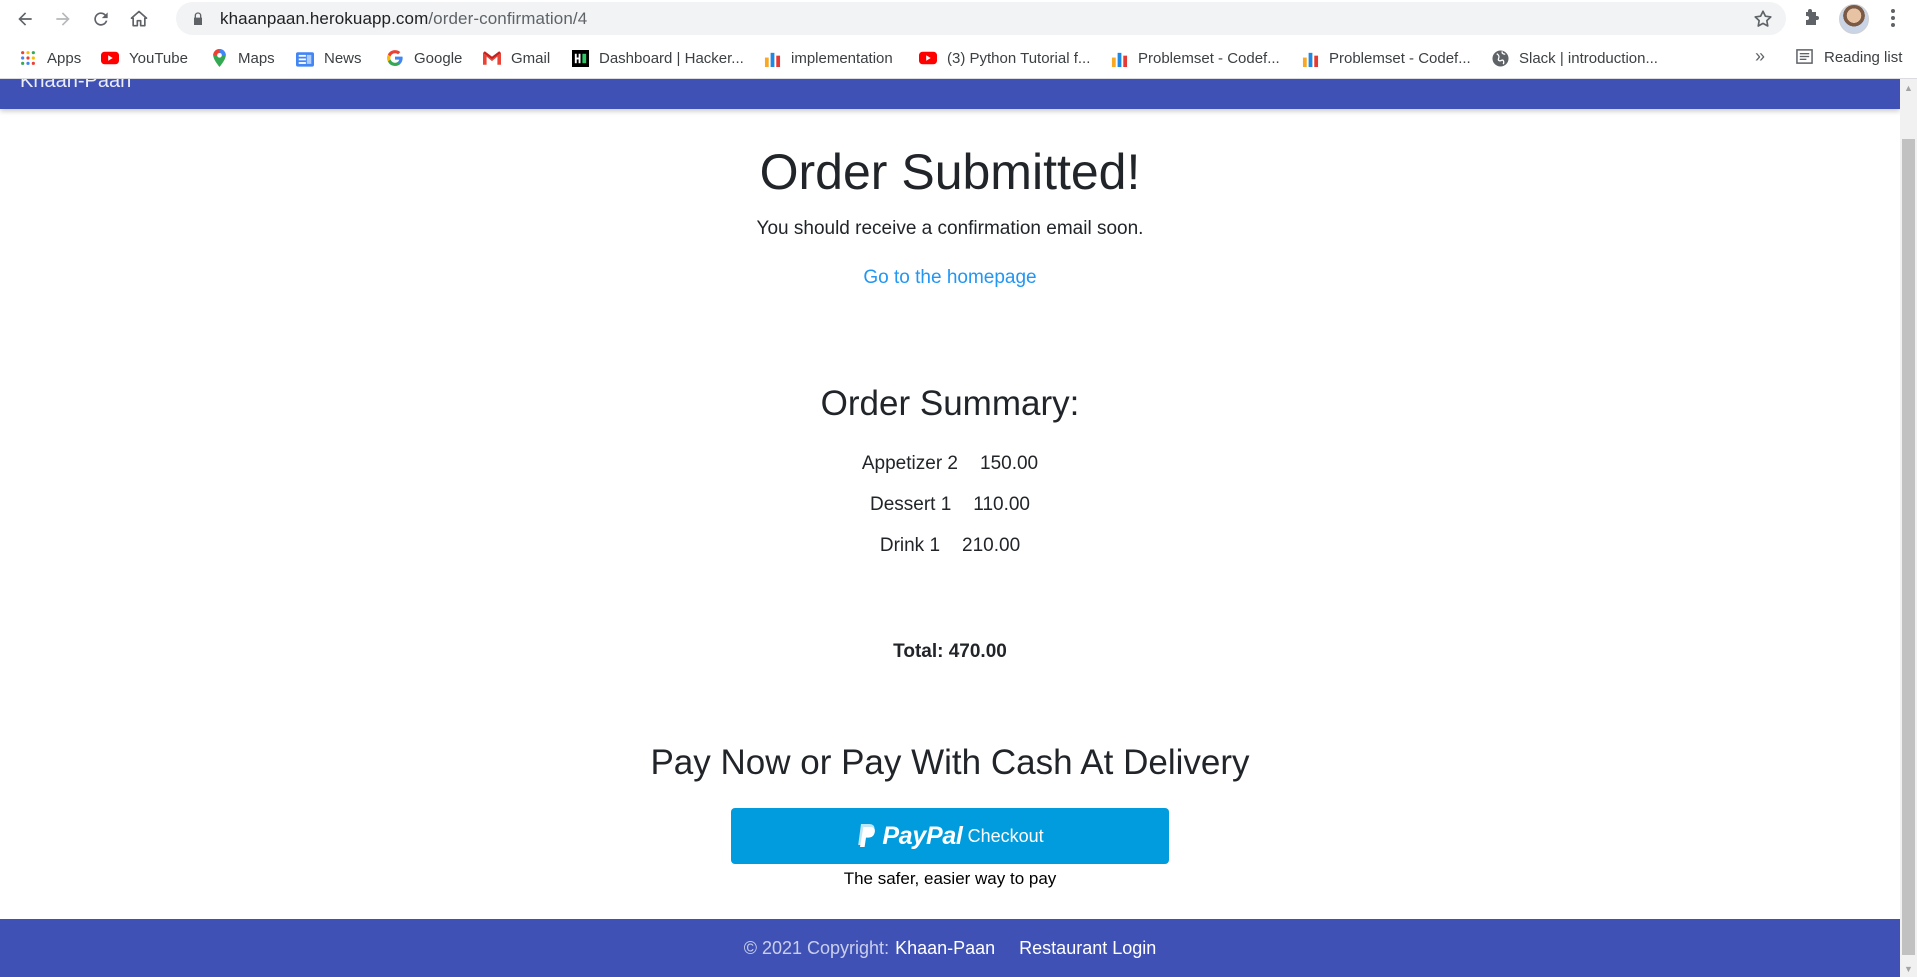  What do you see at coordinates (950, 878) in the screenshot?
I see `paypal-tagline: The safer, easier way to pay` at bounding box center [950, 878].